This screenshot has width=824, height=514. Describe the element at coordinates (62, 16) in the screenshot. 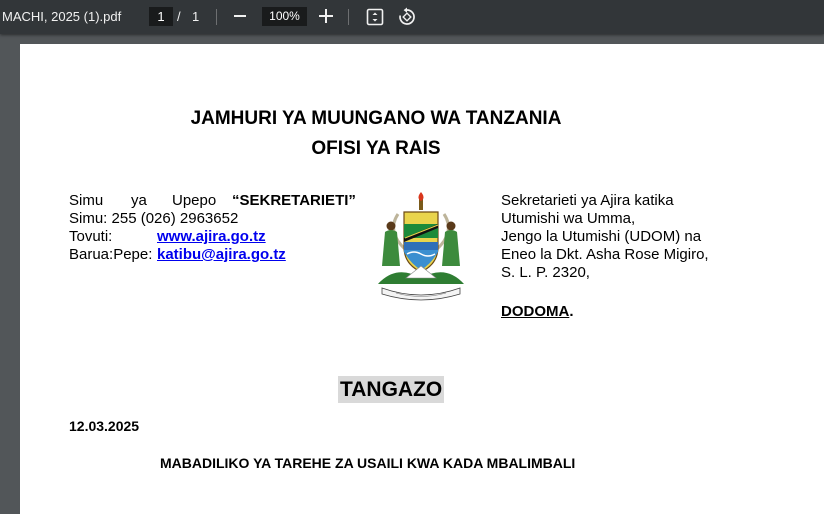

I see `file-title: MACHI, 2025 (1).pdf` at that location.